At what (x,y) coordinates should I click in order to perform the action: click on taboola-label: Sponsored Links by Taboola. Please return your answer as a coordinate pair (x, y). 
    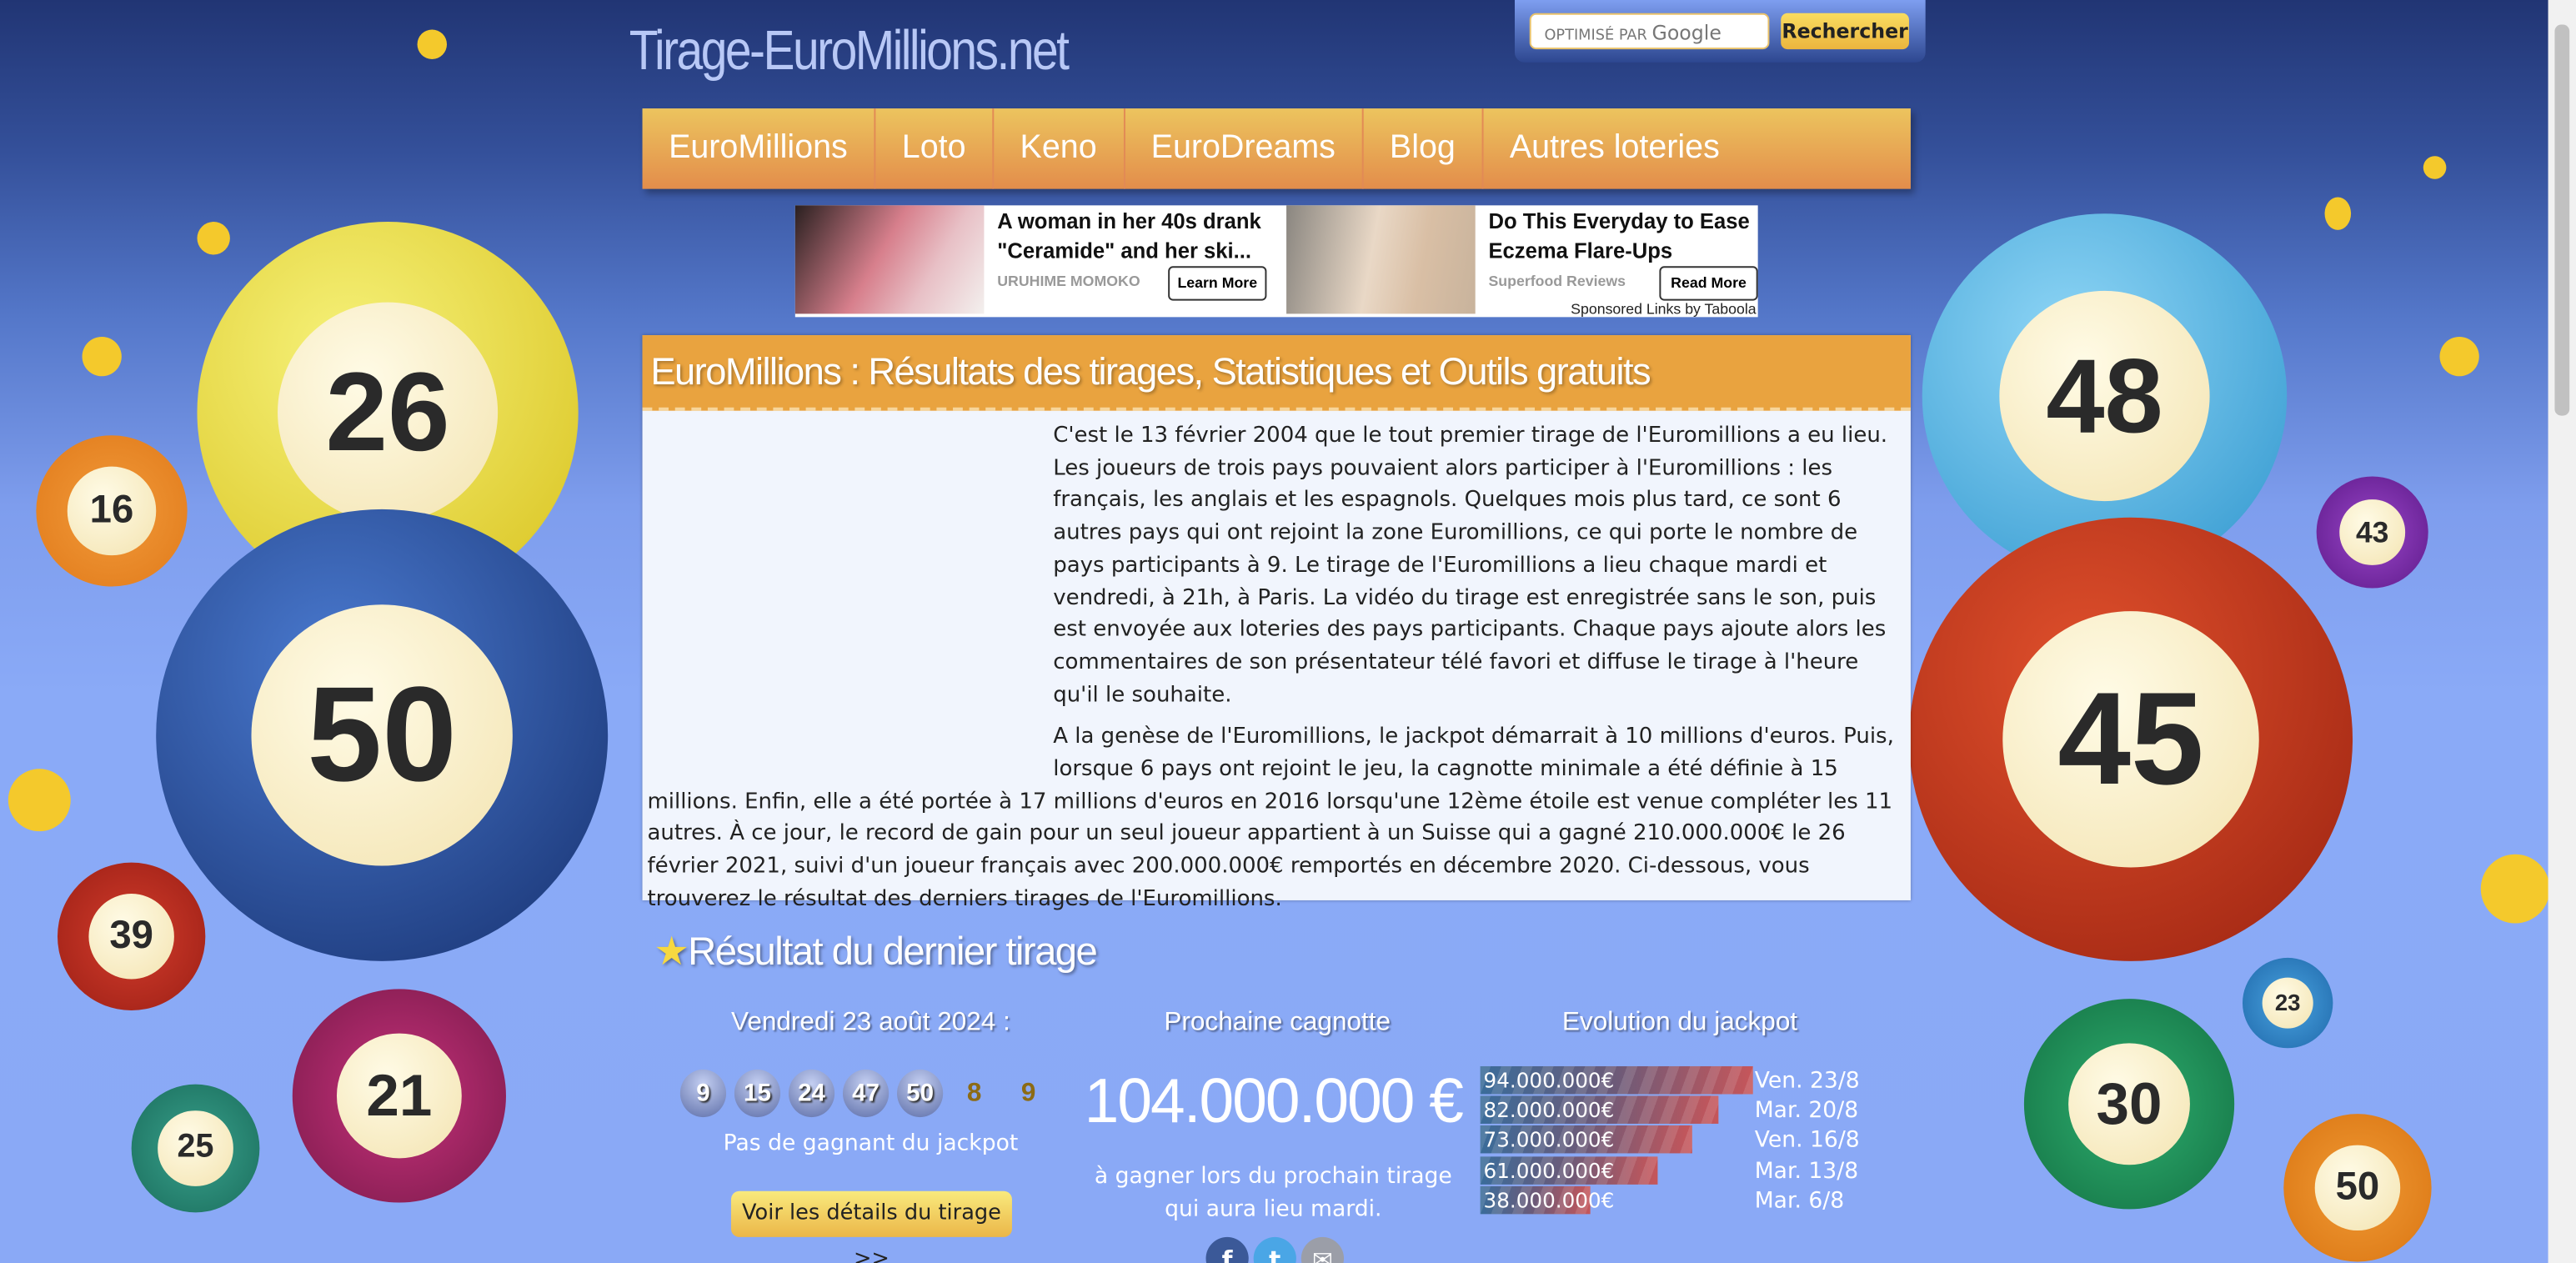
    Looking at the image, I should click on (1664, 309).